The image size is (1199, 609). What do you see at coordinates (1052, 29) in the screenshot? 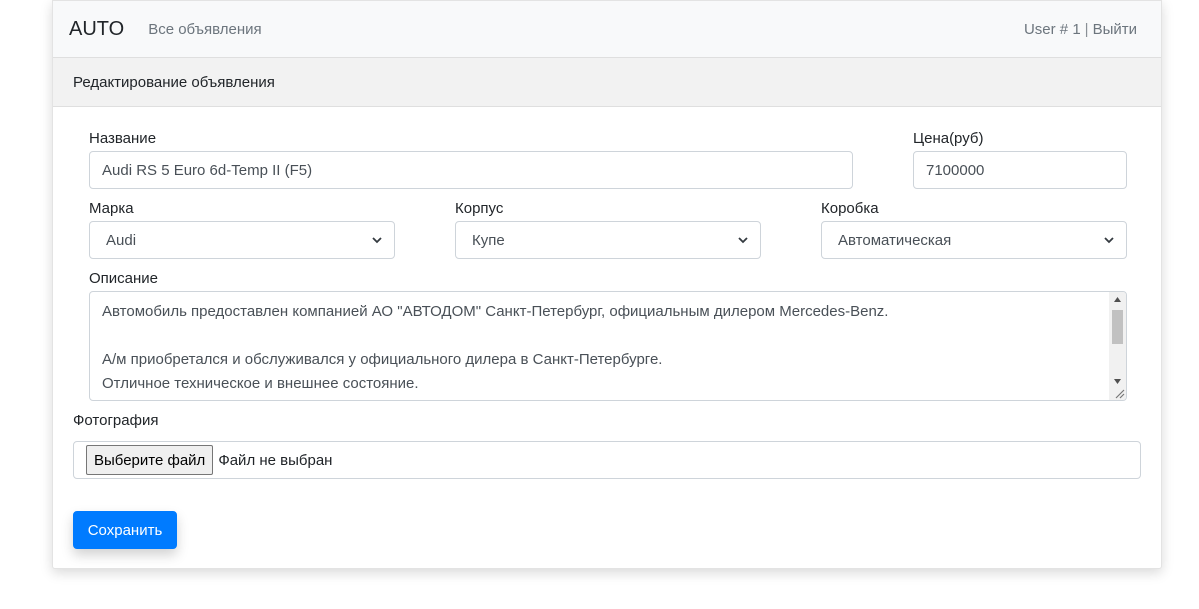
I see `user-label: User # 1` at bounding box center [1052, 29].